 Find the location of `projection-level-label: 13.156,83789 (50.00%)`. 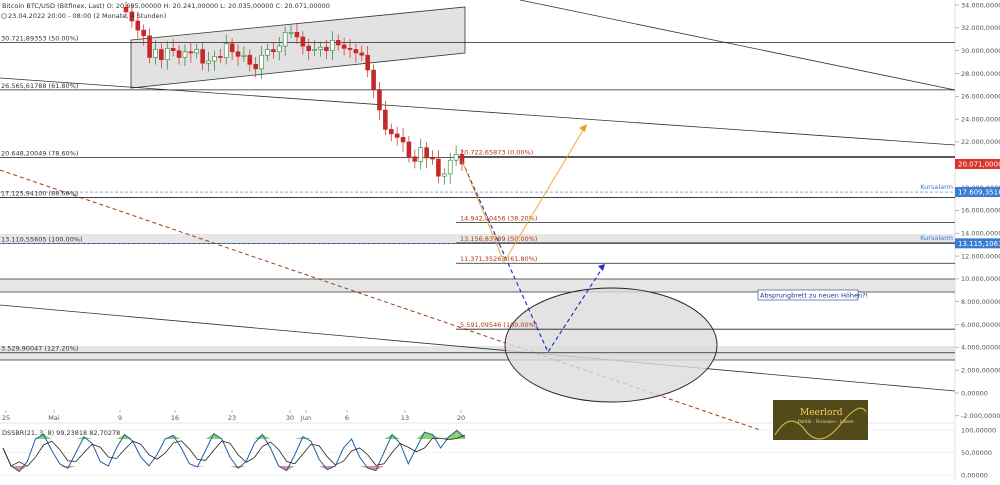

projection-level-label: 13.156,83789 (50.00%) is located at coordinates (498, 239).